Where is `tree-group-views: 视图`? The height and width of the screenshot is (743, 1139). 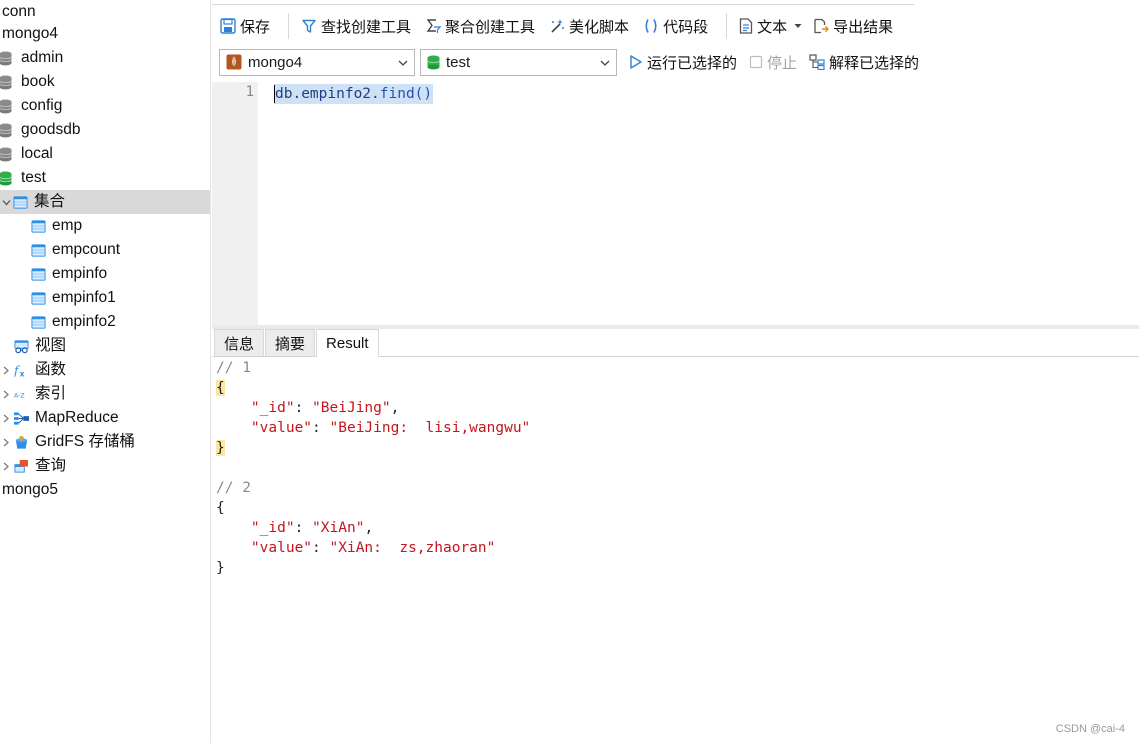
tree-group-views: 视图 is located at coordinates (105, 346).